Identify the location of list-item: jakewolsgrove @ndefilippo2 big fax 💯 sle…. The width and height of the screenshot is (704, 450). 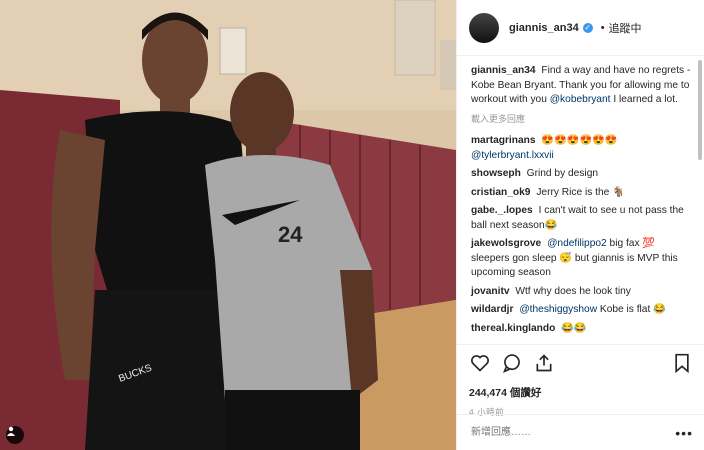
(581, 259).